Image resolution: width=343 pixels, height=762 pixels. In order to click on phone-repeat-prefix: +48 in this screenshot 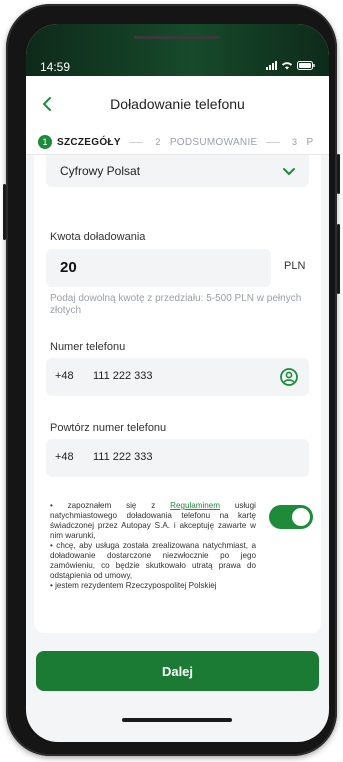, I will do `click(64, 457)`.